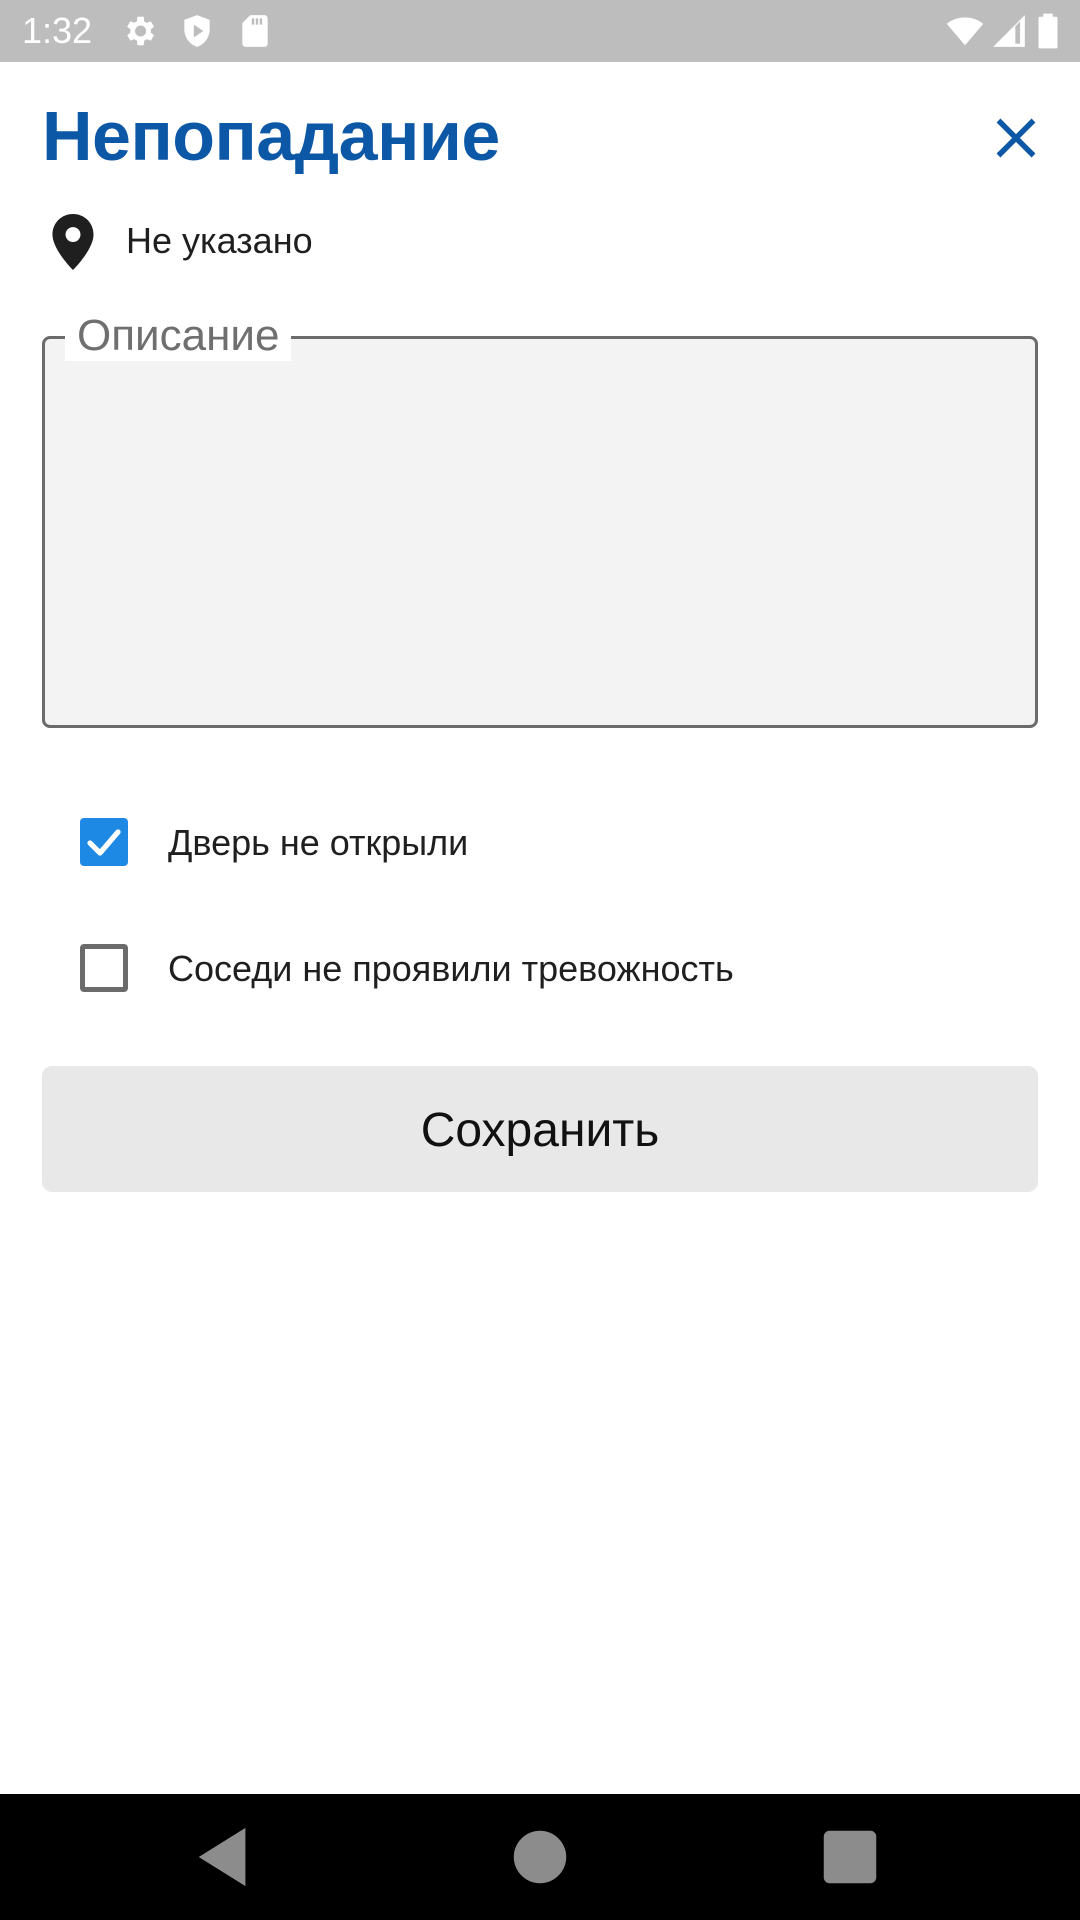 The height and width of the screenshot is (1920, 1080). Describe the element at coordinates (1016, 138) in the screenshot. I see `close-icon` at that location.